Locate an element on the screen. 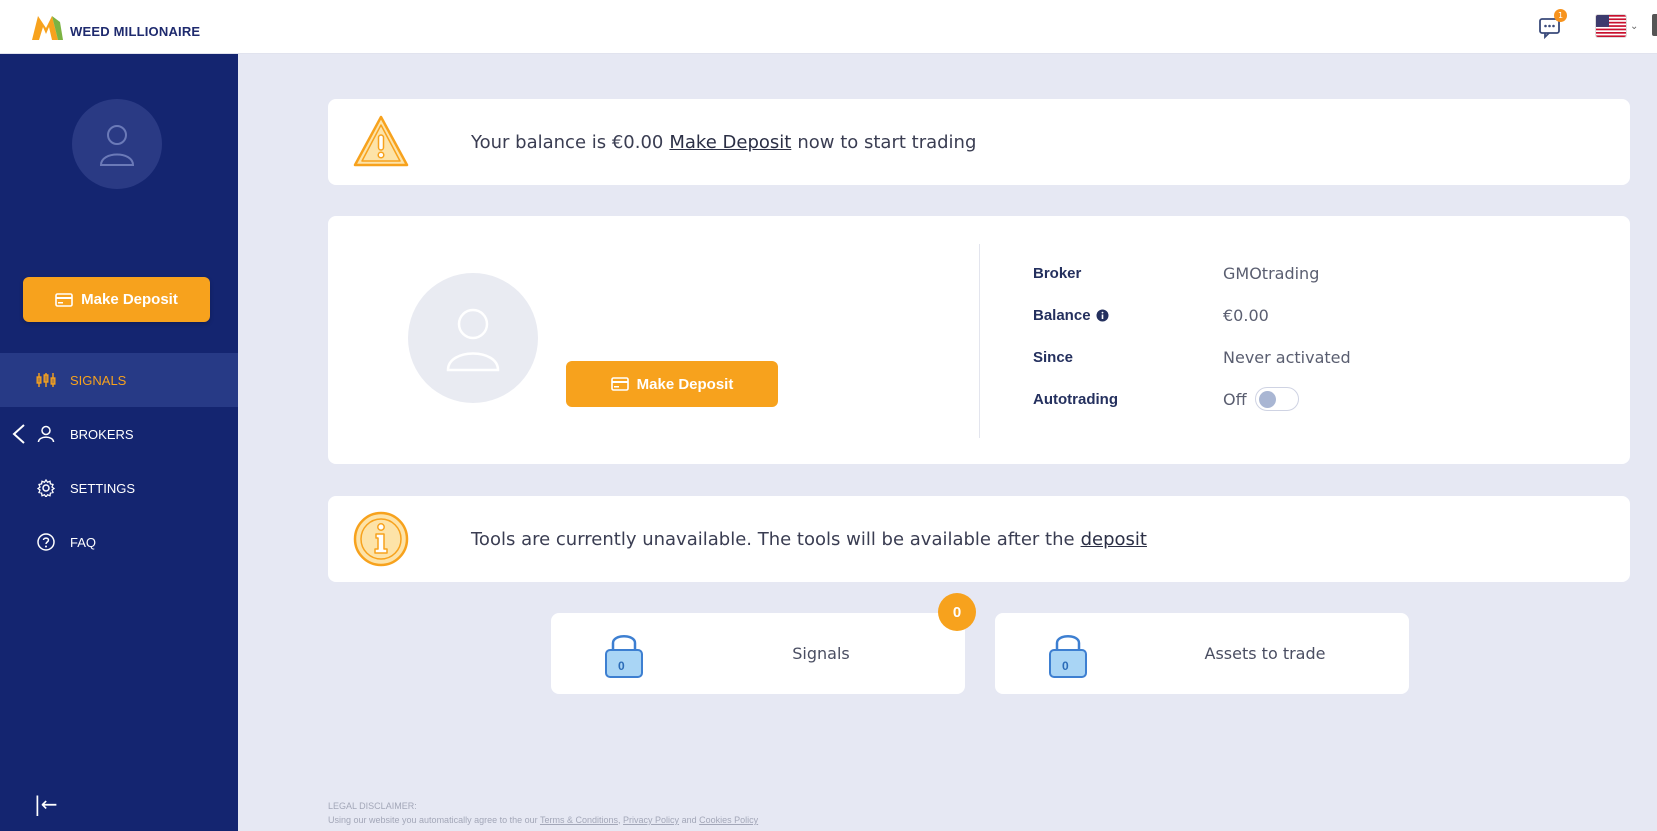 The image size is (1657, 831). deposit-link: deposit is located at coordinates (1114, 539).